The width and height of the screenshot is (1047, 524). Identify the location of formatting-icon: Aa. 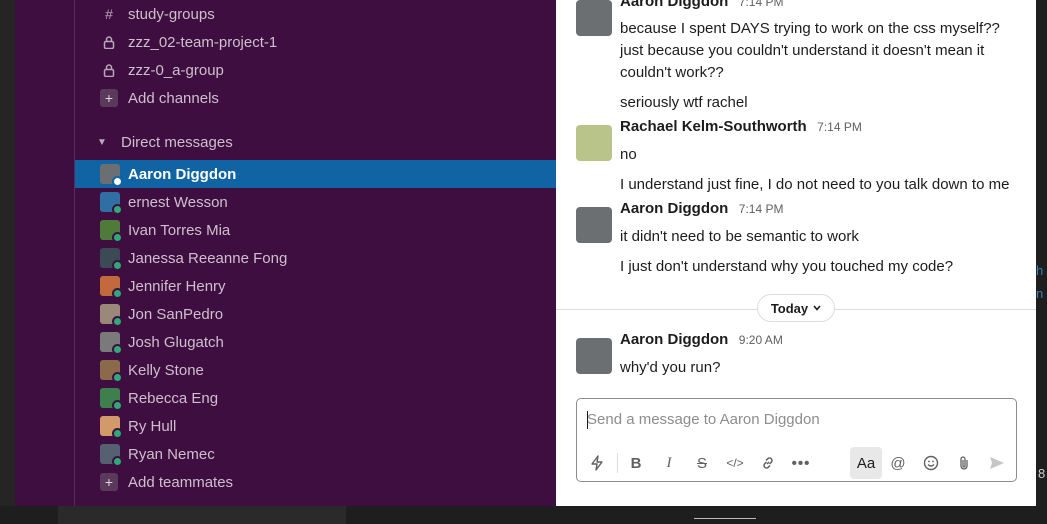
(866, 463).